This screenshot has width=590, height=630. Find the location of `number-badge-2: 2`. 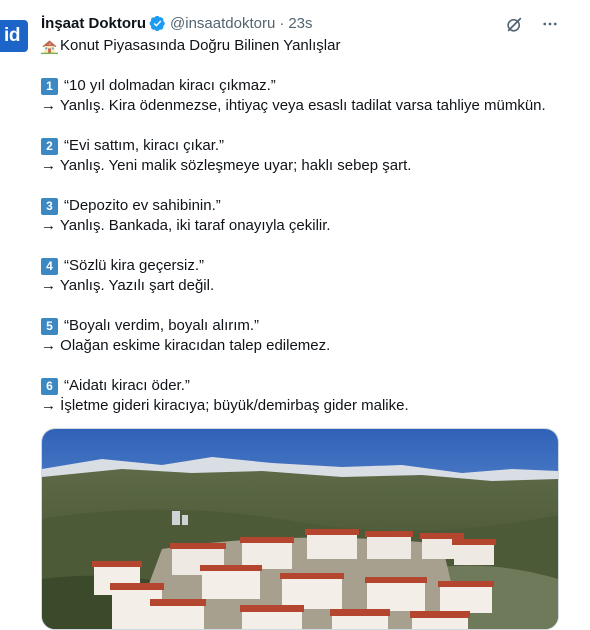

number-badge-2: 2 is located at coordinates (49, 146).